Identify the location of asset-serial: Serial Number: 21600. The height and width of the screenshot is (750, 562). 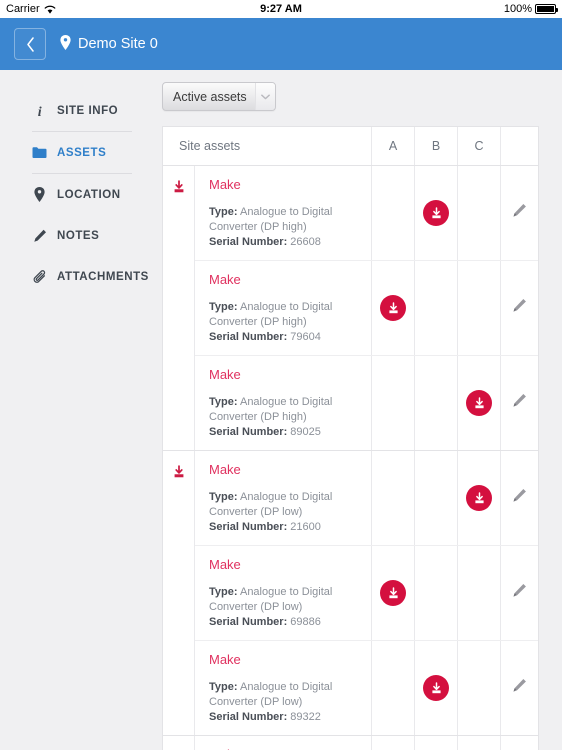
(265, 527).